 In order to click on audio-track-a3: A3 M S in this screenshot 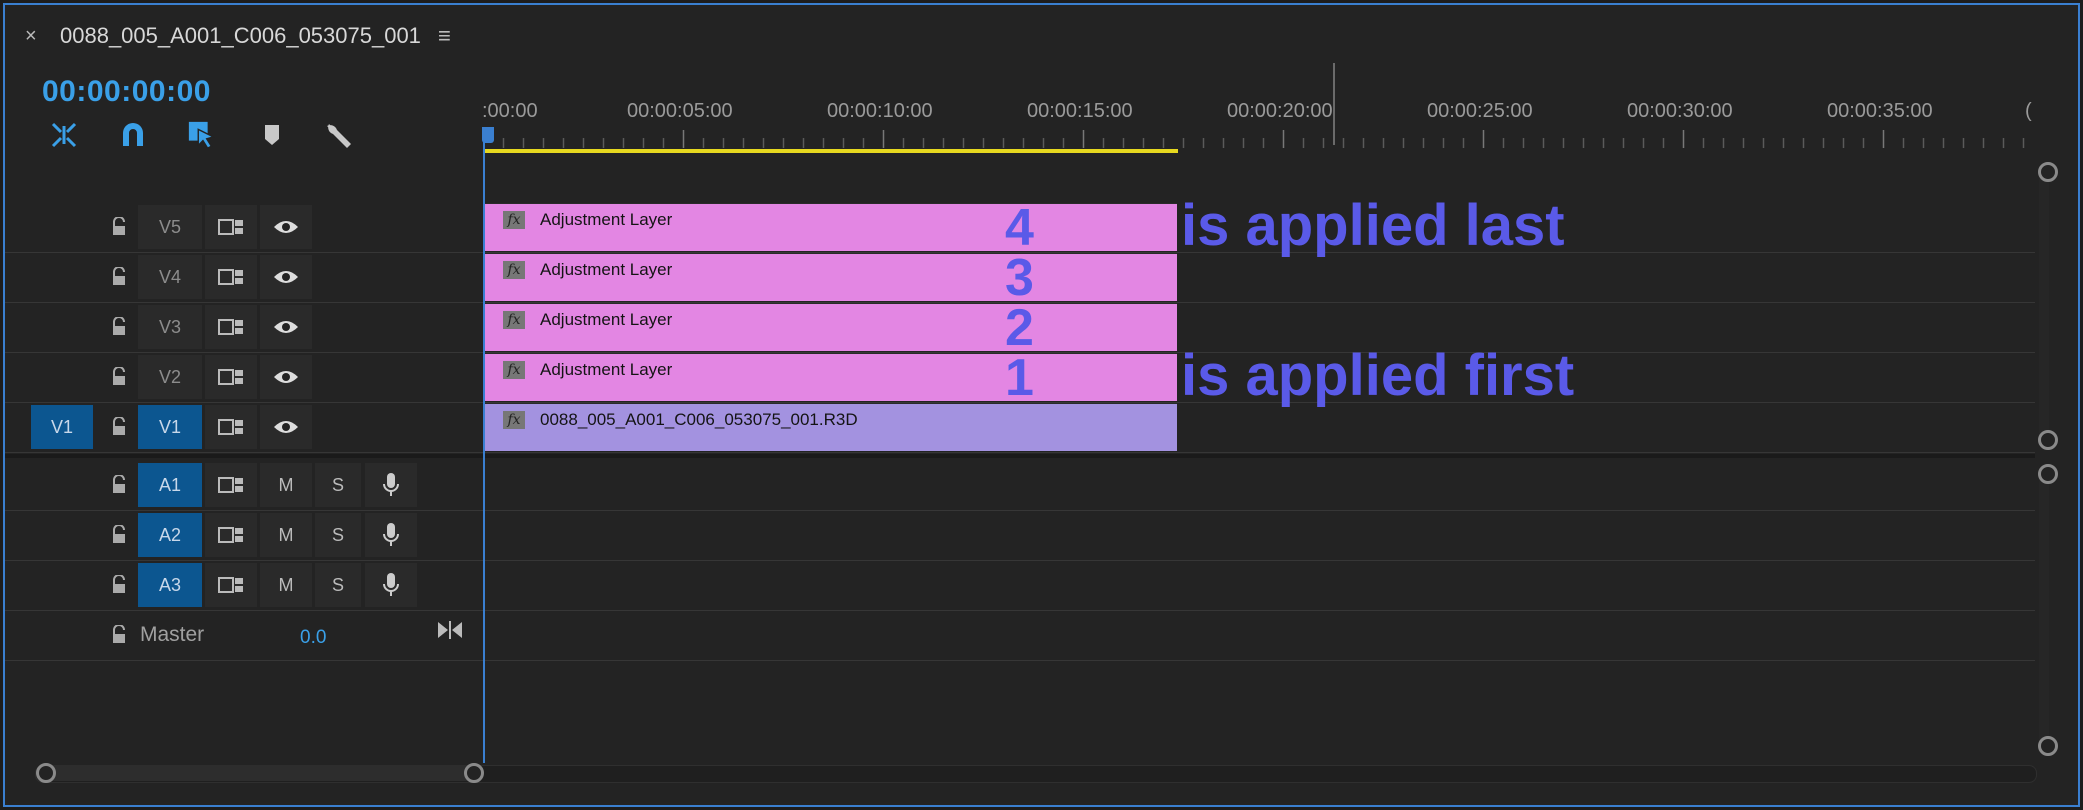, I will do `click(1020, 585)`.